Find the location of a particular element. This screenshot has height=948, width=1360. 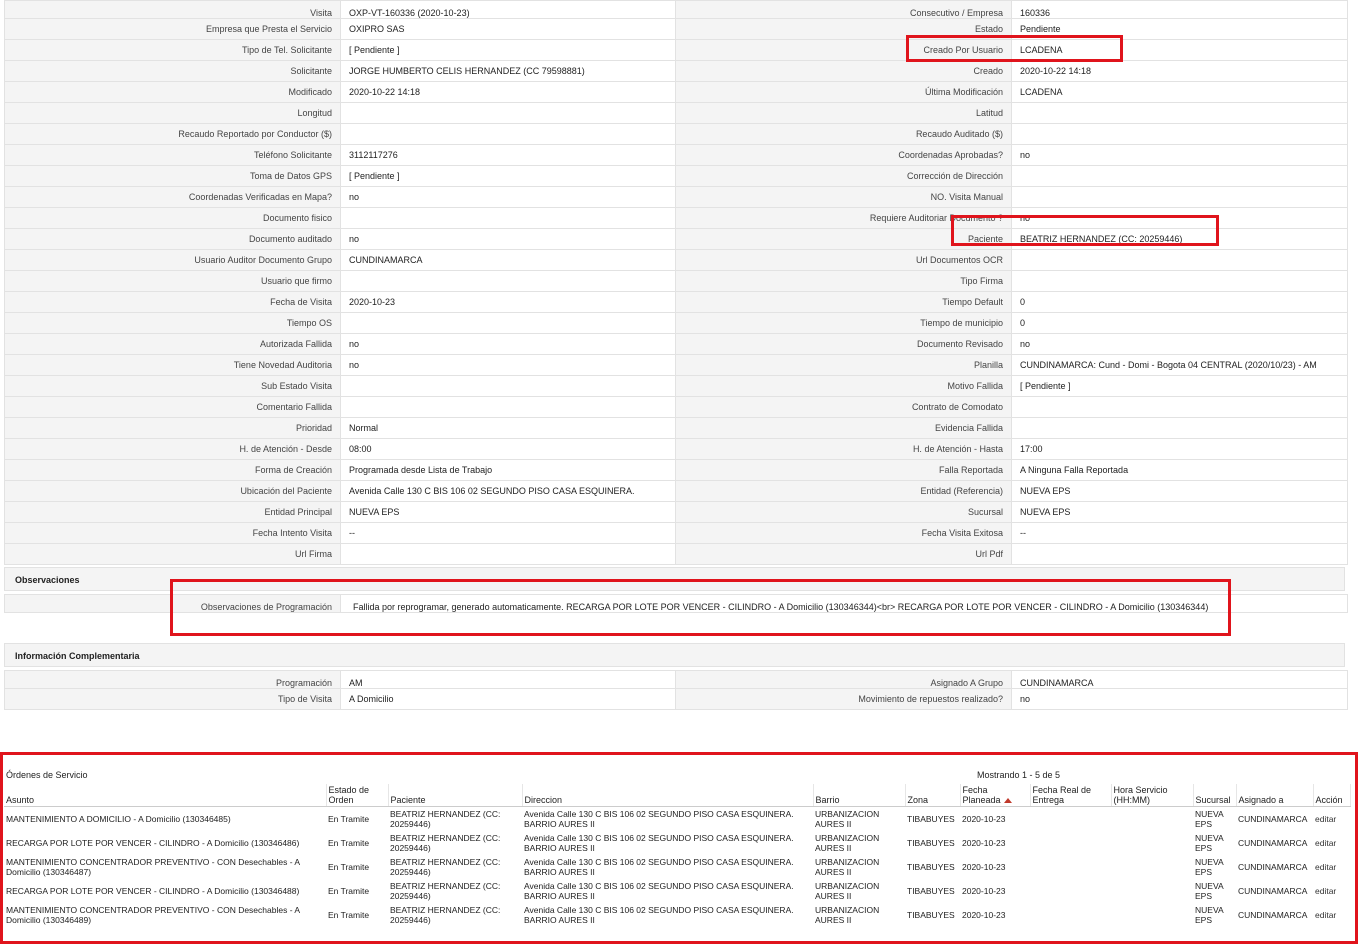

field-label: Usuario que firmo is located at coordinates (172, 281).